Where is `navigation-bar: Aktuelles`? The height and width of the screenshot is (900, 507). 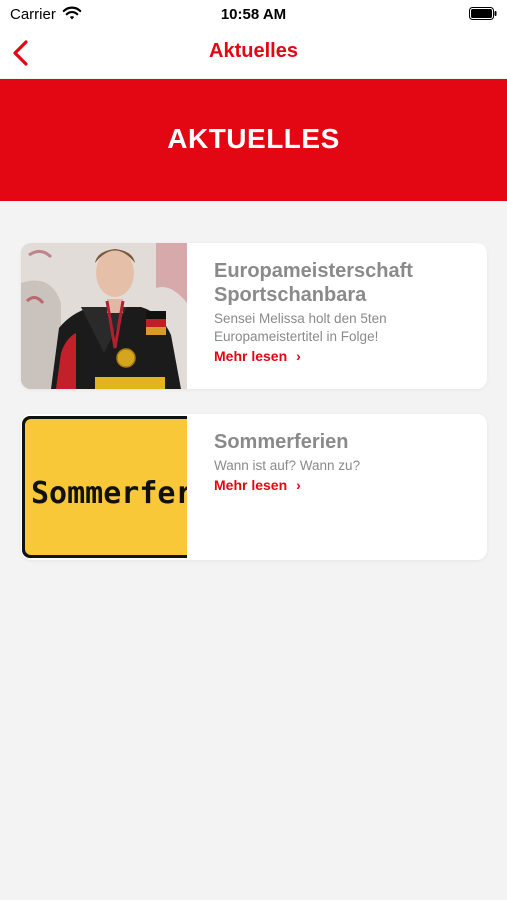
navigation-bar: Aktuelles is located at coordinates (253, 54).